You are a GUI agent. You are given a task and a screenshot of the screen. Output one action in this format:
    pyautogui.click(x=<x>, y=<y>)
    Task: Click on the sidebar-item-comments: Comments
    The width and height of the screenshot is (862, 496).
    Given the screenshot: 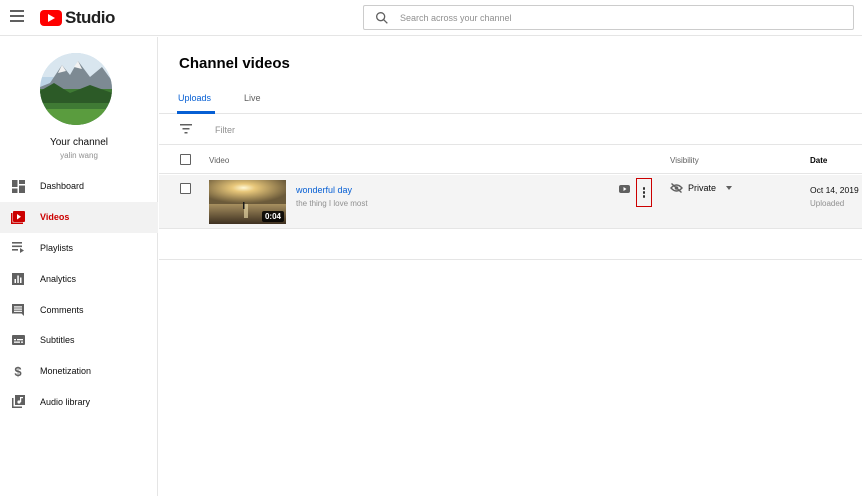 What is the action you would take?
    pyautogui.click(x=79, y=309)
    